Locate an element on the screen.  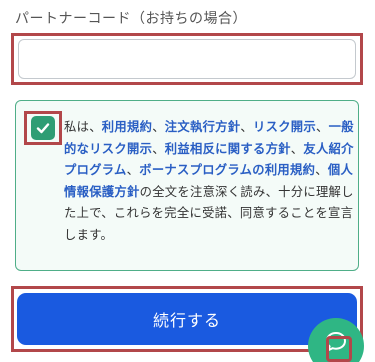
checkmark-icon is located at coordinates (43, 128).